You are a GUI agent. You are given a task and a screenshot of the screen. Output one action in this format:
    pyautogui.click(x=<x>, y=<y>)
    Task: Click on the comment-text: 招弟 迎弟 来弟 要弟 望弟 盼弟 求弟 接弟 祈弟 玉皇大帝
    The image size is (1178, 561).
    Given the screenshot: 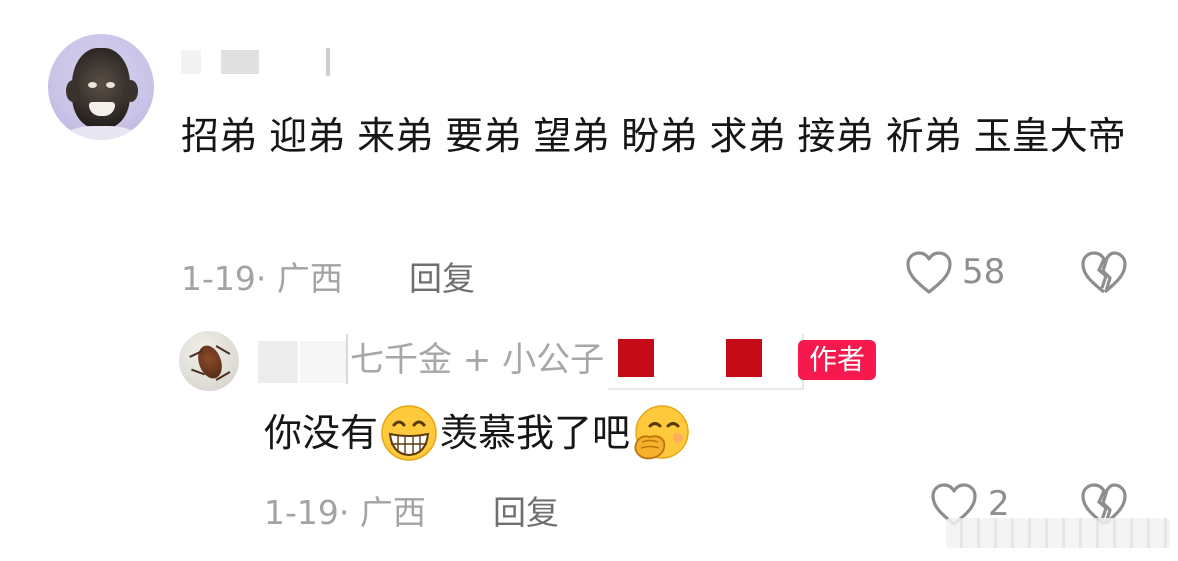 What is the action you would take?
    pyautogui.click(x=653, y=136)
    